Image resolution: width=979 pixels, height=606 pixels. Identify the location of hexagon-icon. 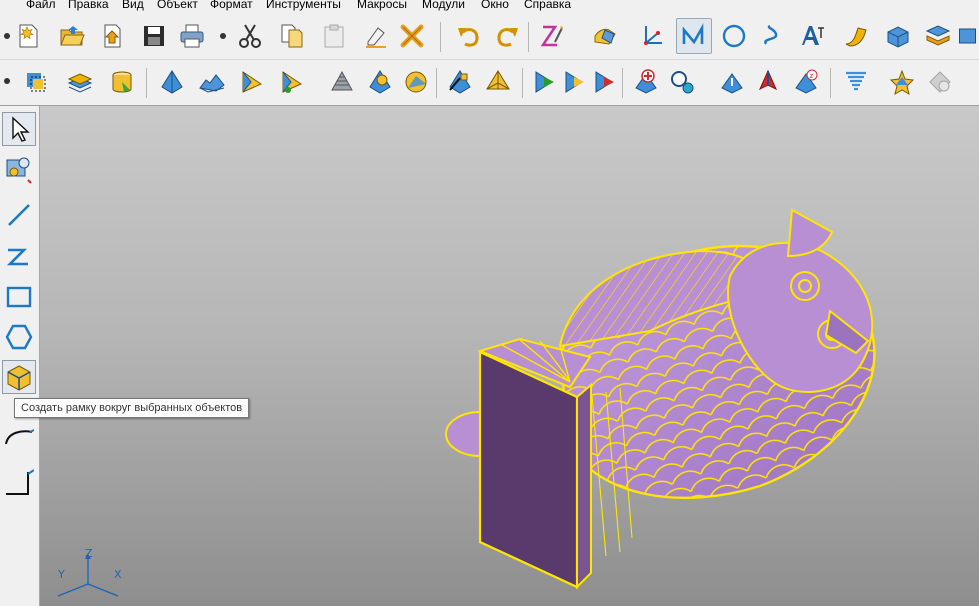
(19, 337).